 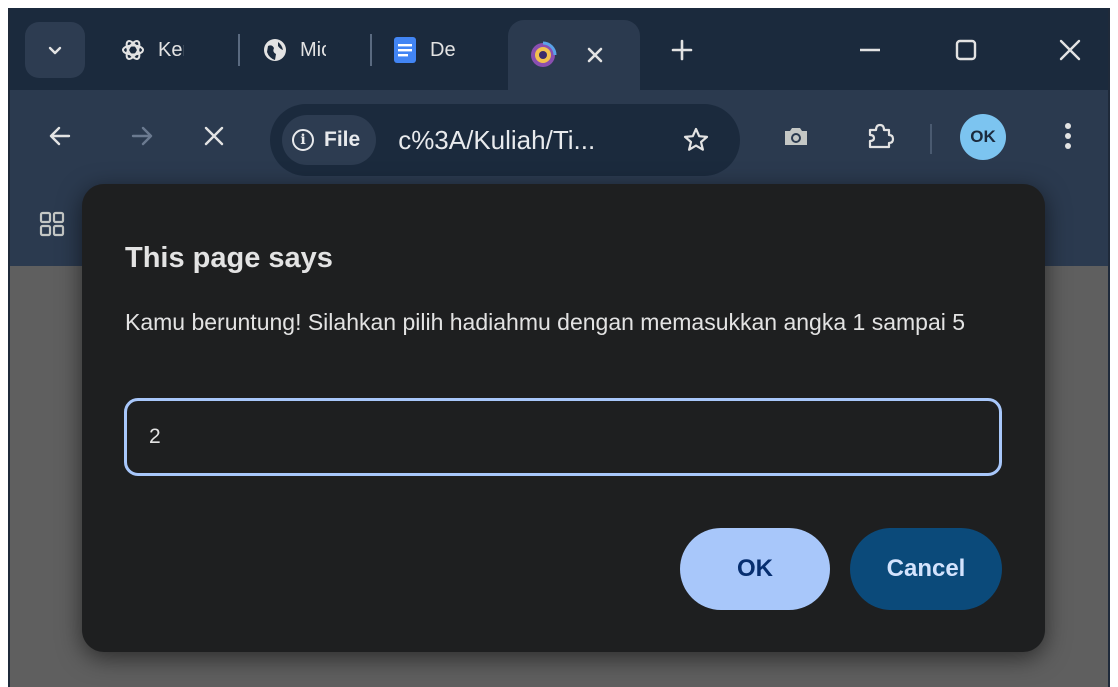 What do you see at coordinates (755, 569) in the screenshot?
I see `ok-button: OK` at bounding box center [755, 569].